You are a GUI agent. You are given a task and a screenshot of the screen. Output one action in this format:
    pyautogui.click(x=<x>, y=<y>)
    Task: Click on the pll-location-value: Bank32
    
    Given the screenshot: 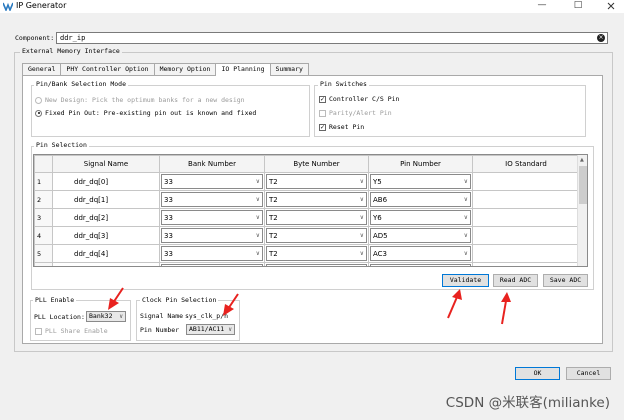 What is the action you would take?
    pyautogui.click(x=101, y=316)
    